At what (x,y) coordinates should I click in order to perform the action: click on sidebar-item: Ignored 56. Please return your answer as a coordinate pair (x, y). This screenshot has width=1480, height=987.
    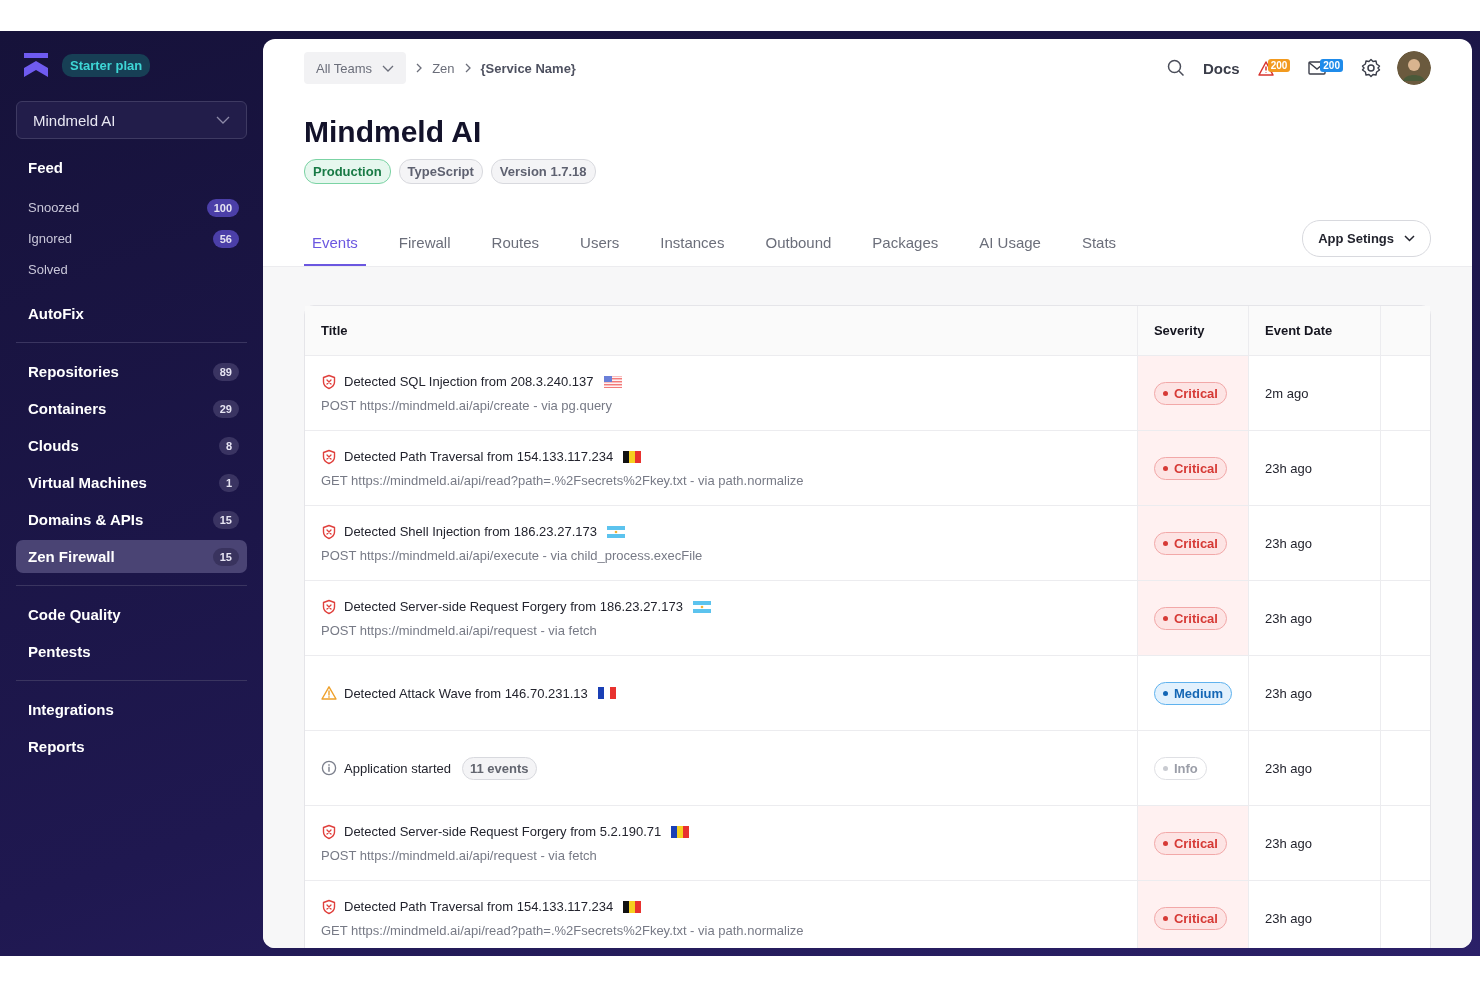
    Looking at the image, I should click on (131, 238).